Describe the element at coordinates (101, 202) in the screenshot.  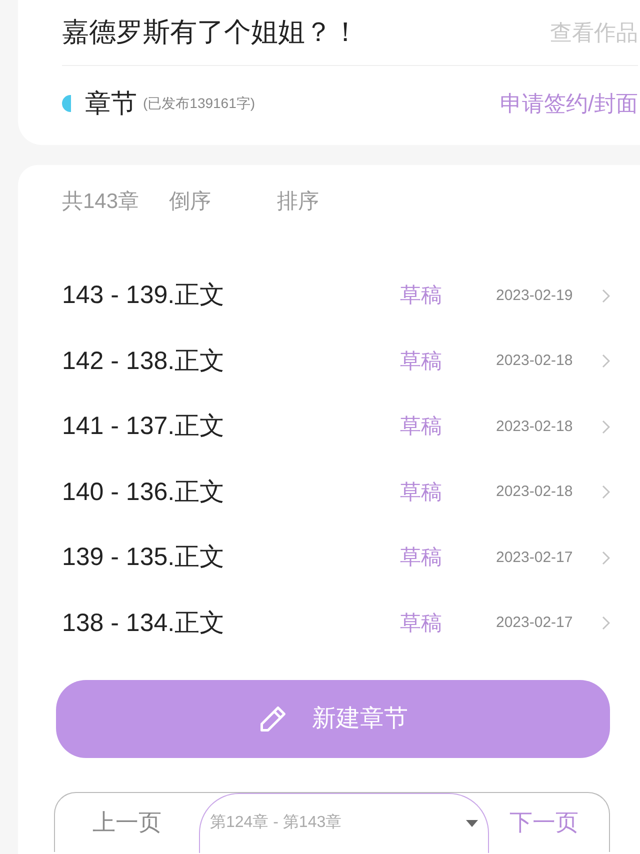
I see `chapter-count: 共143章` at that location.